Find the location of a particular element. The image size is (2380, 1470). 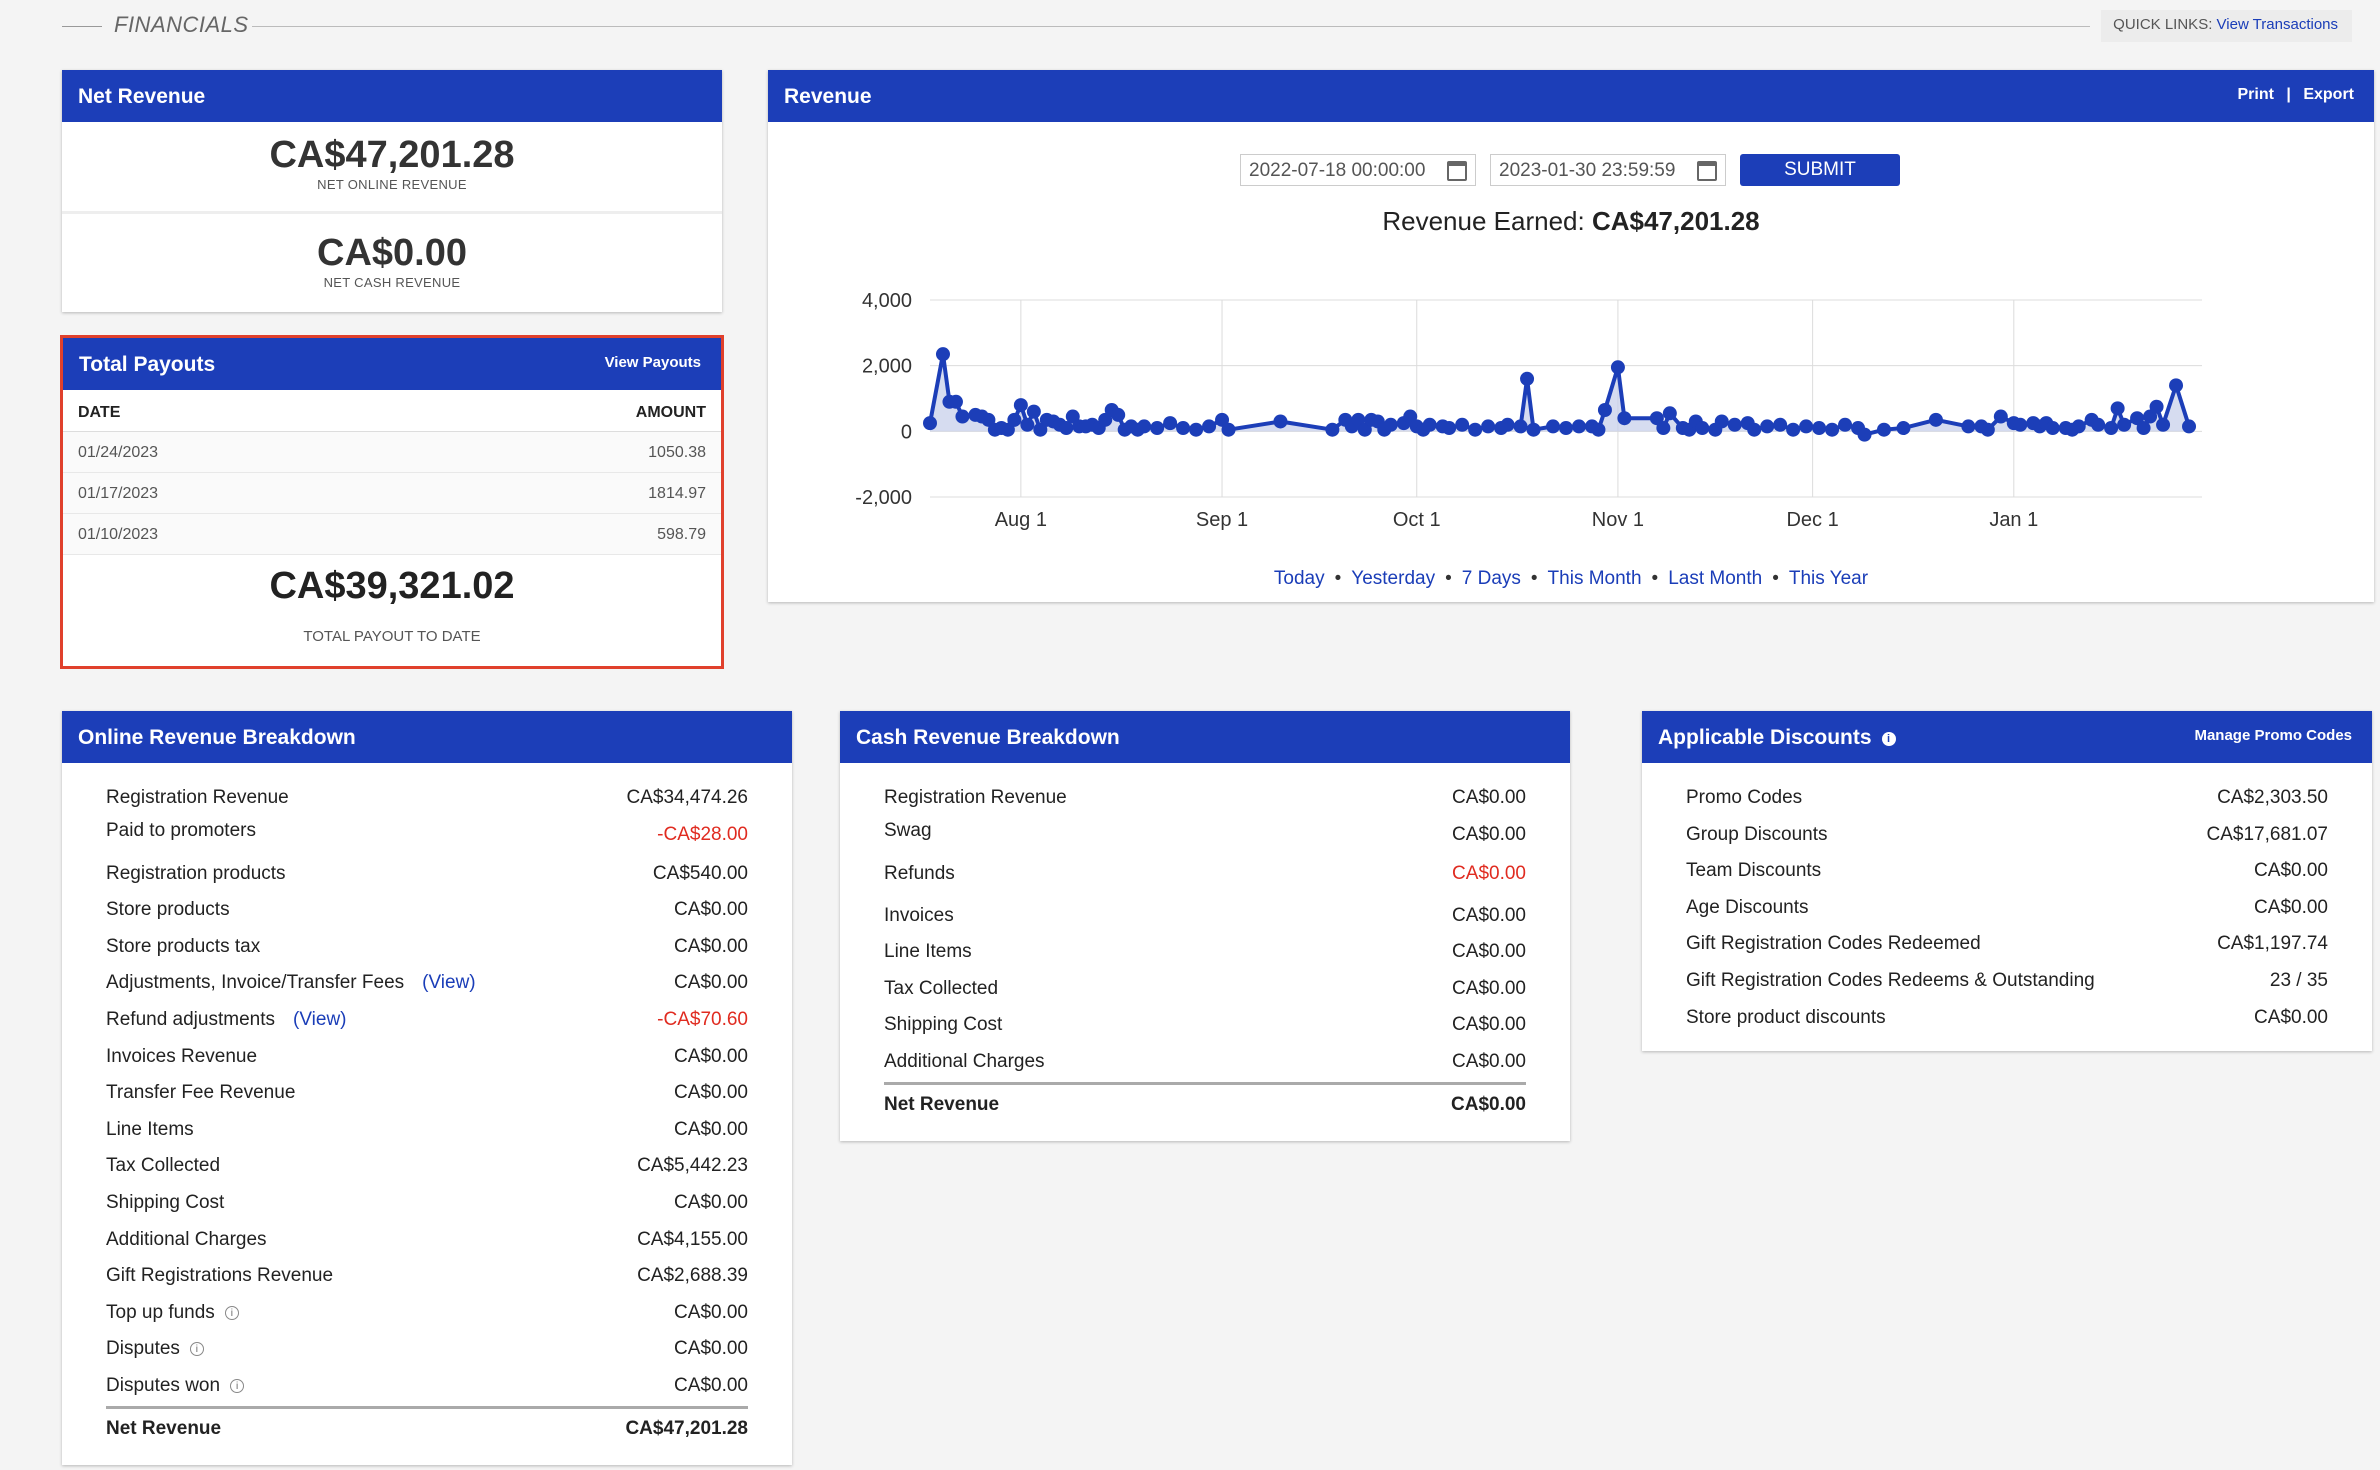

row-label: Registration Revenue is located at coordinates (975, 797).